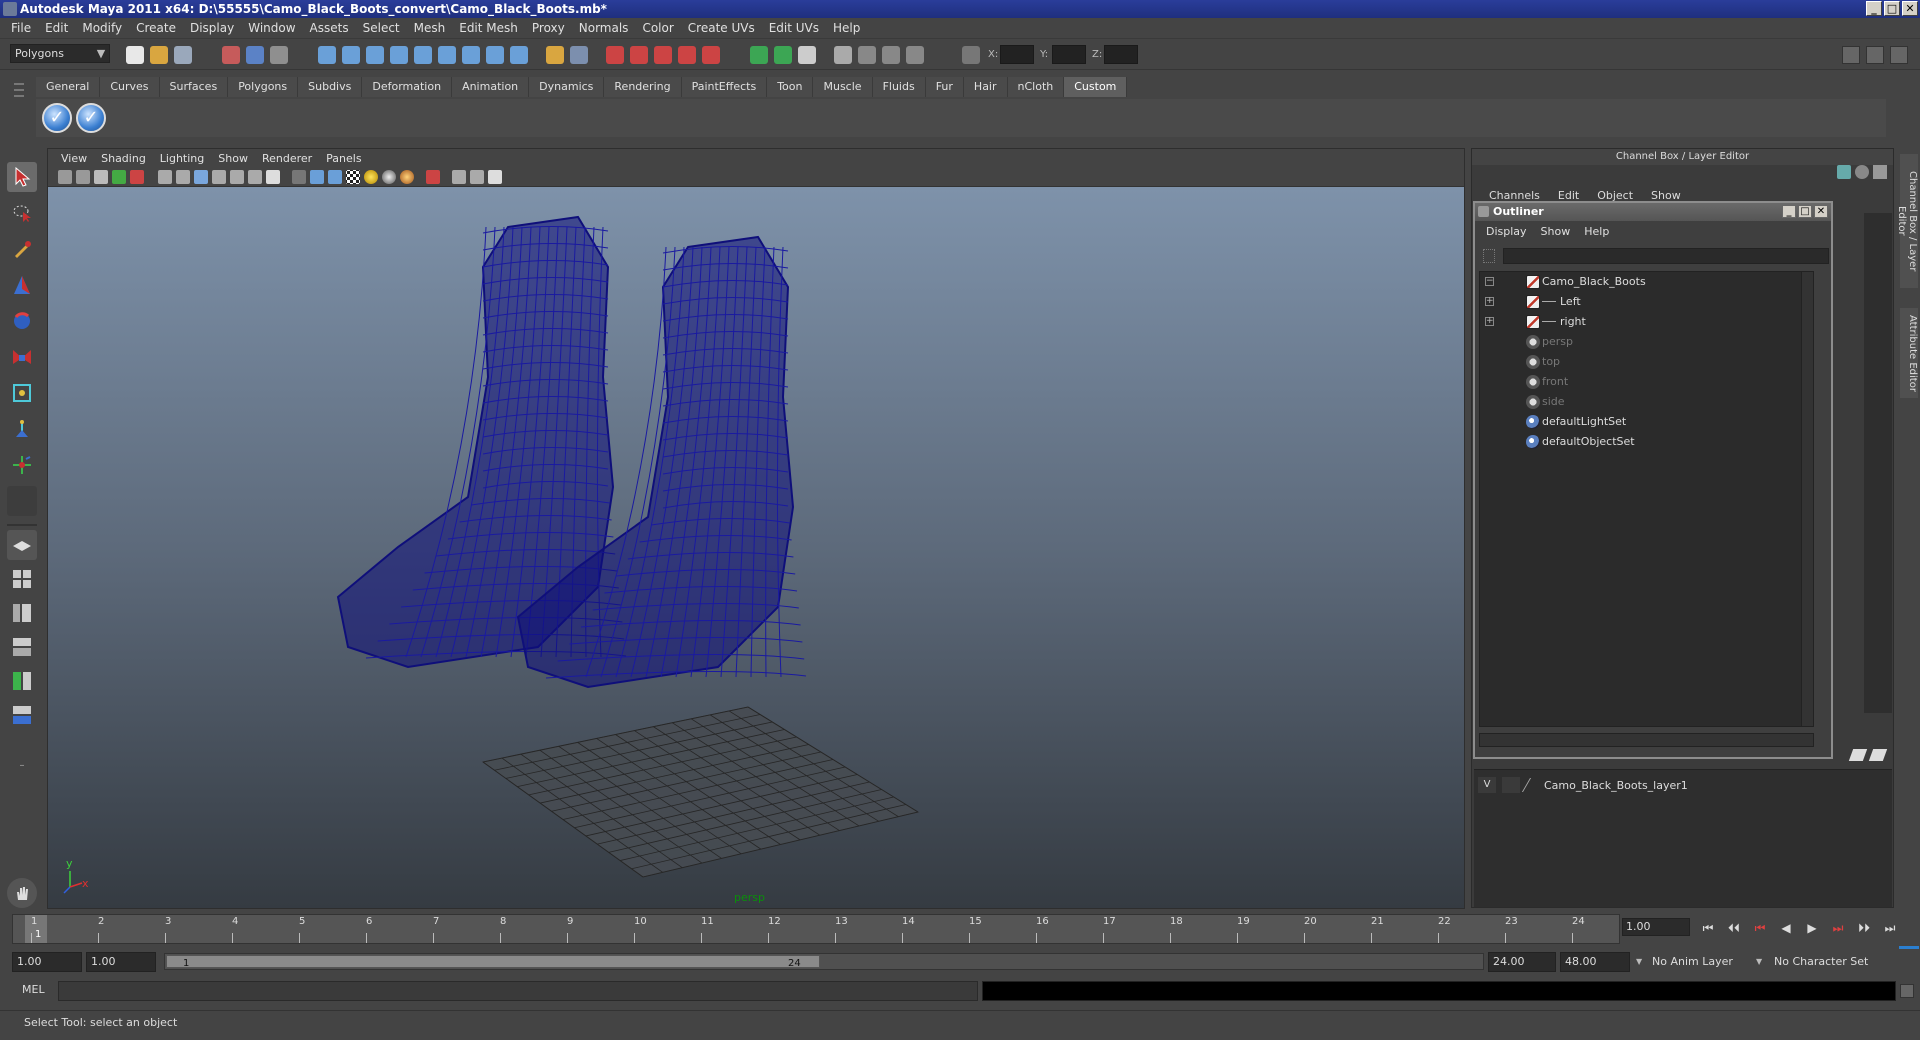 Image resolution: width=1920 pixels, height=1040 pixels. I want to click on filter-icon, so click(1489, 256).